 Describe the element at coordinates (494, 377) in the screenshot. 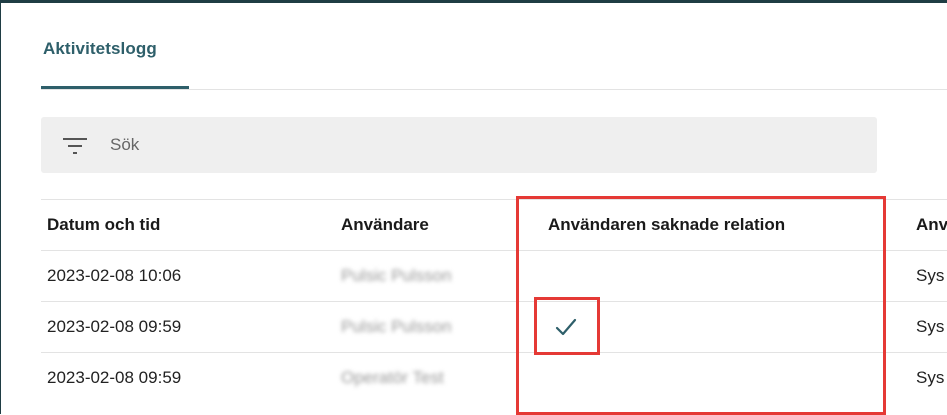

I see `table-row: 2023-02-08 09:59 Operatör Test Sys` at that location.